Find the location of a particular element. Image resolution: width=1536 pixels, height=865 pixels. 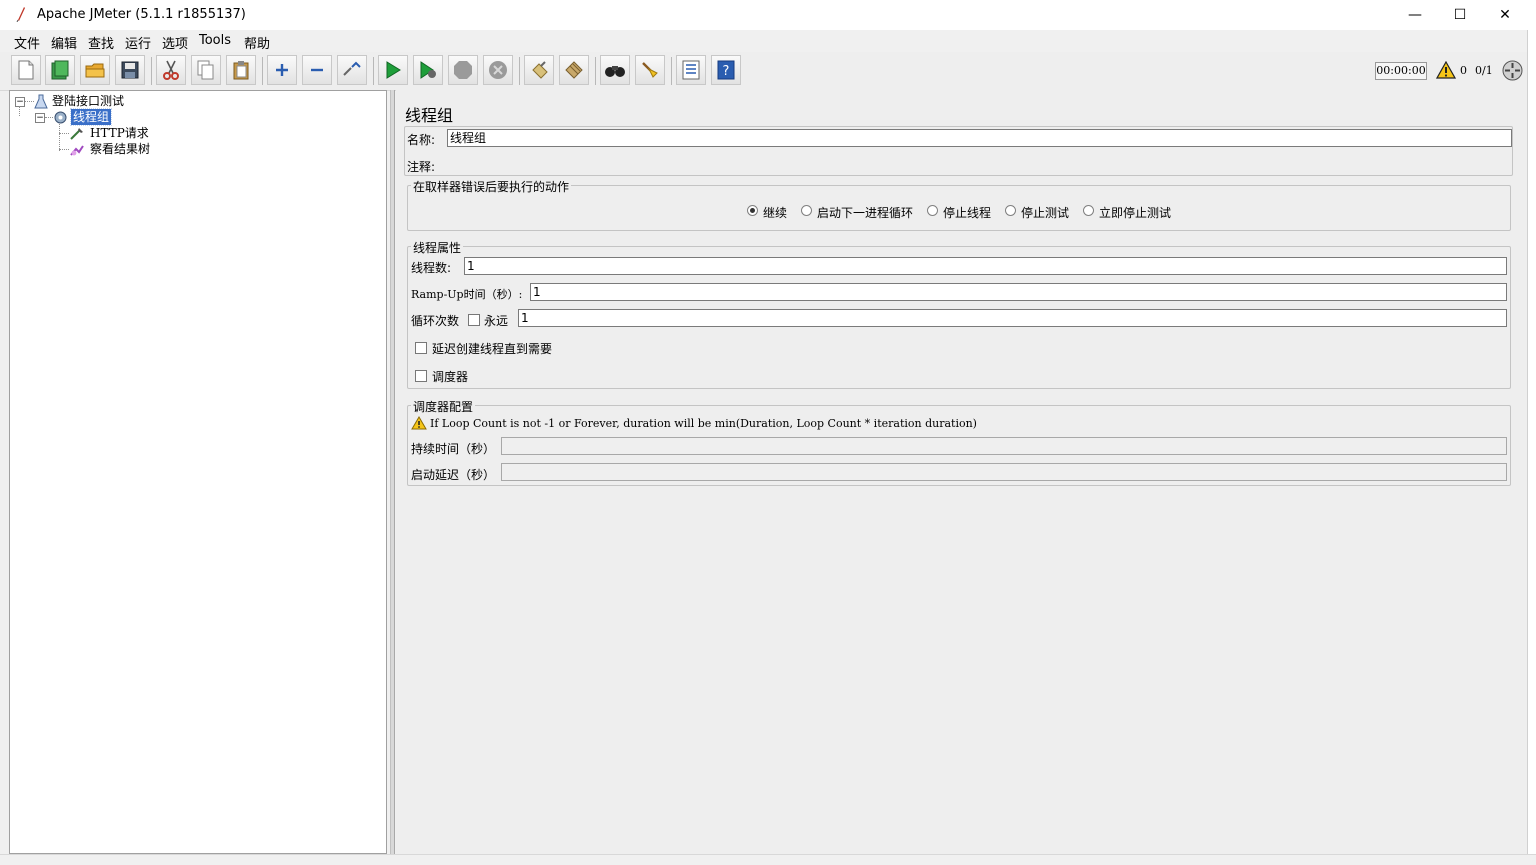

threads-field: 1 is located at coordinates (985, 266).